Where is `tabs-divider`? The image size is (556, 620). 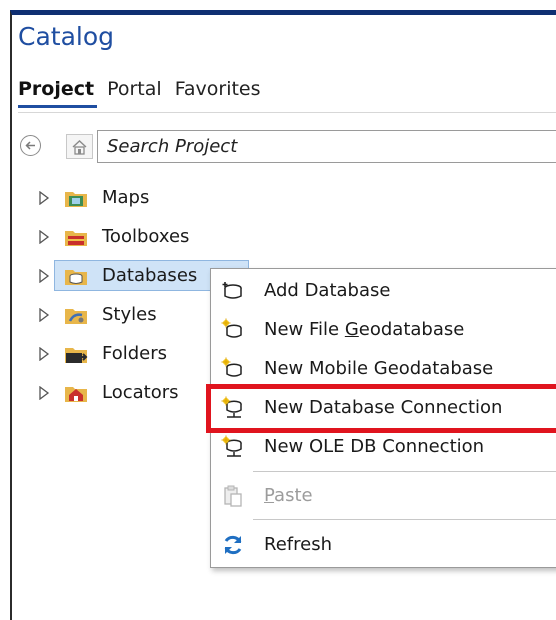 tabs-divider is located at coordinates (287, 112).